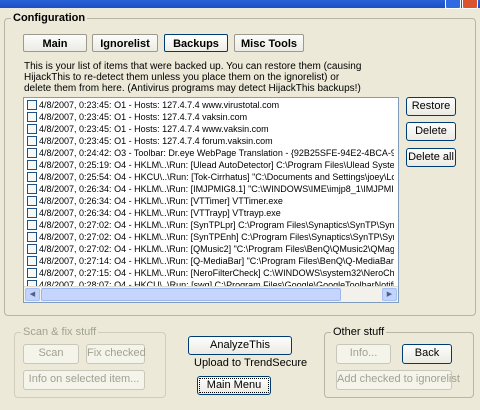 This screenshot has height=410, width=480. Describe the element at coordinates (240, 4) in the screenshot. I see `window-titlebar` at that location.